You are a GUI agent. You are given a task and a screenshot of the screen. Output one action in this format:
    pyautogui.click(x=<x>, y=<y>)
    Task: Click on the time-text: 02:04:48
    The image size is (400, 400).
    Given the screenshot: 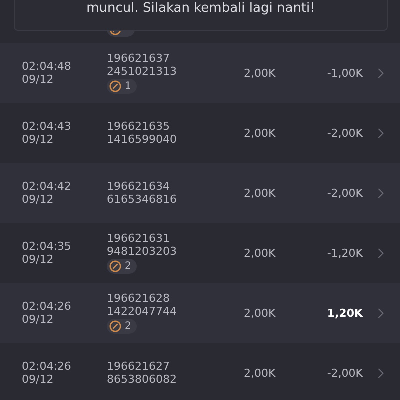 What is the action you would take?
    pyautogui.click(x=47, y=66)
    